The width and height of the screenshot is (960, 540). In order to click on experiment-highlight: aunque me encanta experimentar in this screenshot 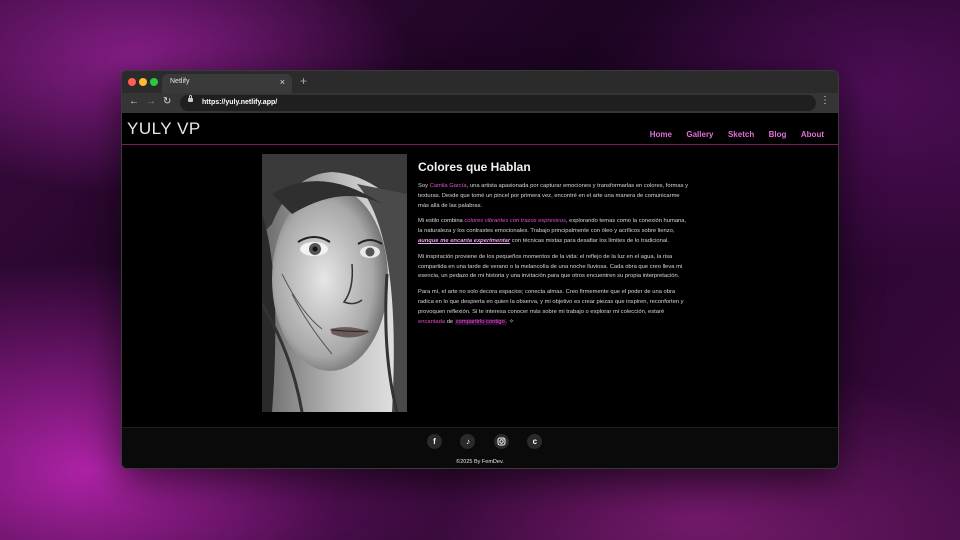, I will do `click(464, 240)`.